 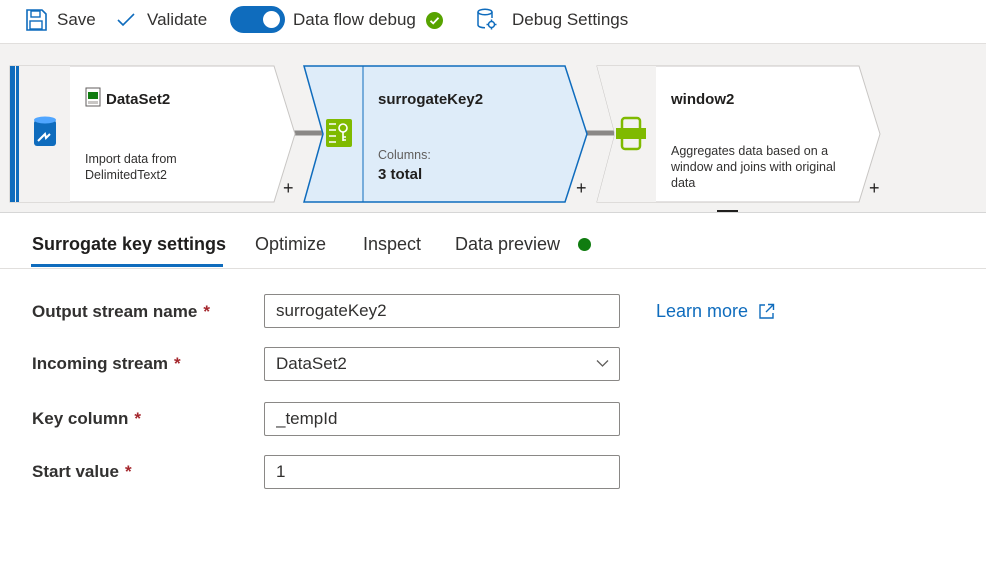 What do you see at coordinates (507, 244) in the screenshot?
I see `tab-data-preview: Data preview` at bounding box center [507, 244].